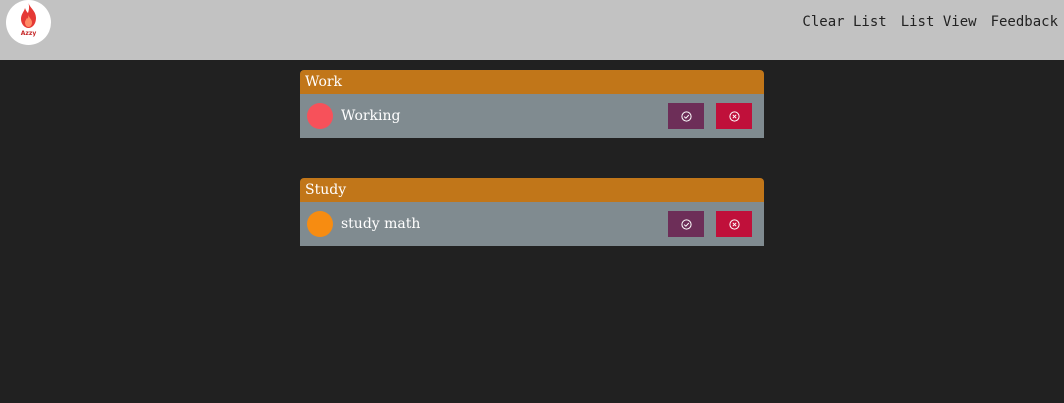 This screenshot has width=1064, height=403. I want to click on task-label: Working, so click(371, 116).